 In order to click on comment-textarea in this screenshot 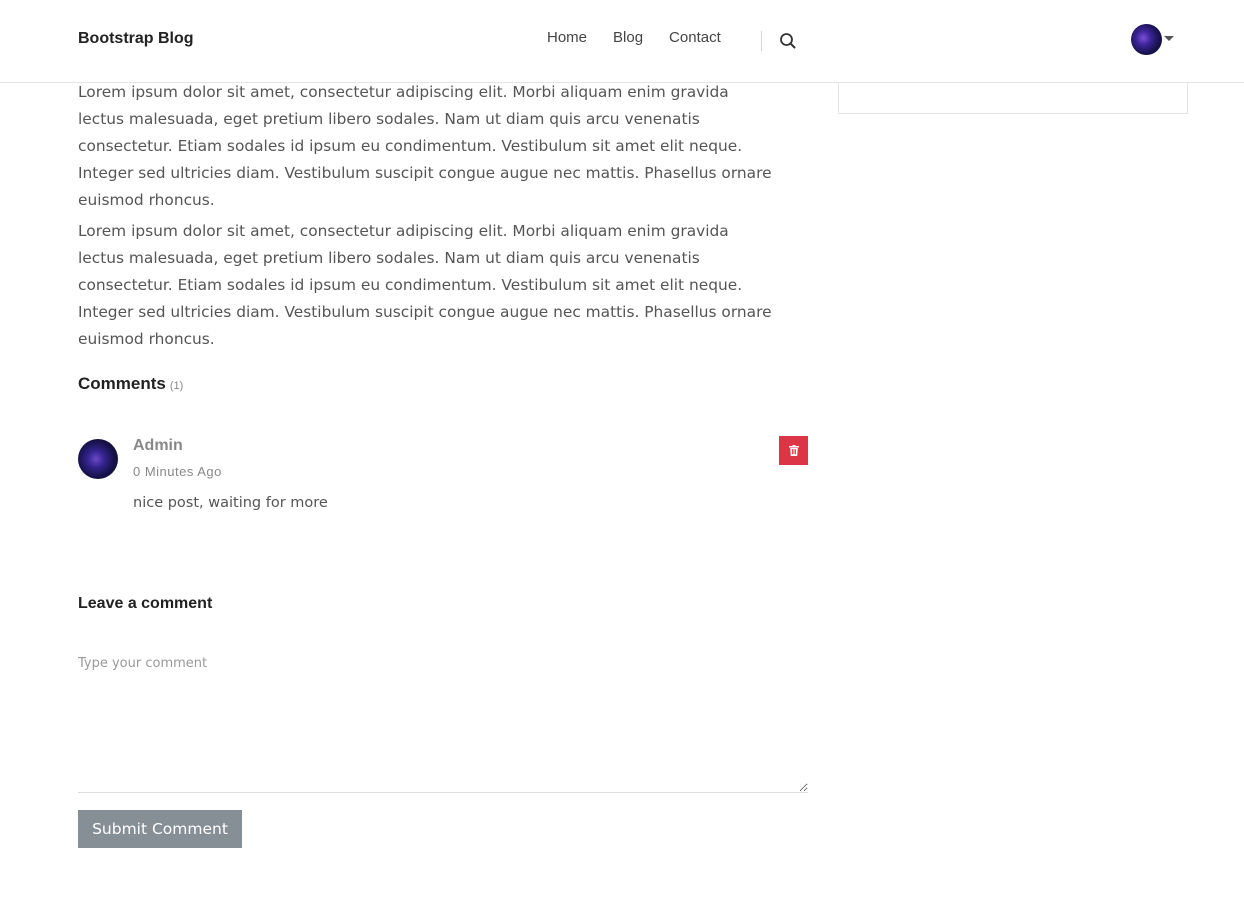, I will do `click(443, 720)`.